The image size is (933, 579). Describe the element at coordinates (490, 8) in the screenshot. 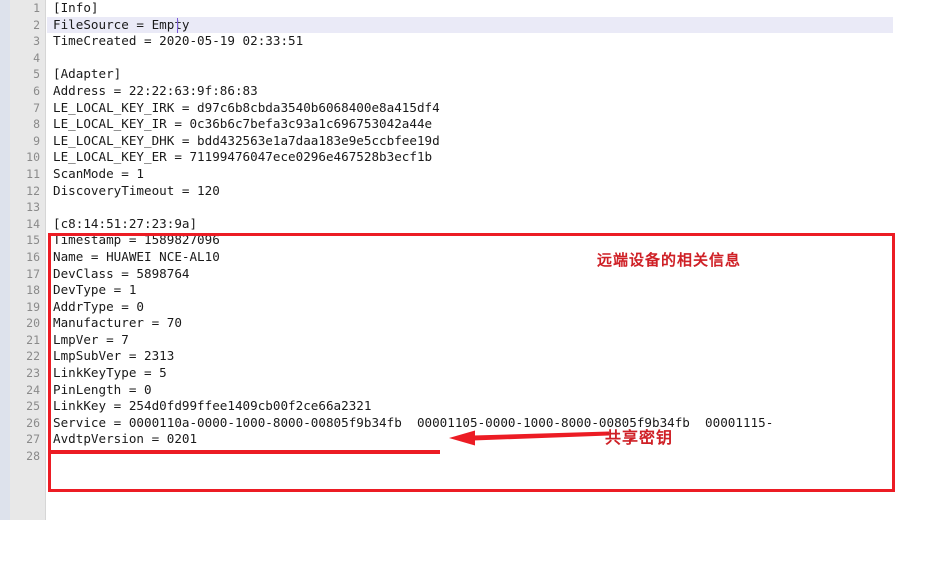

I see `code-line: [Info]` at that location.